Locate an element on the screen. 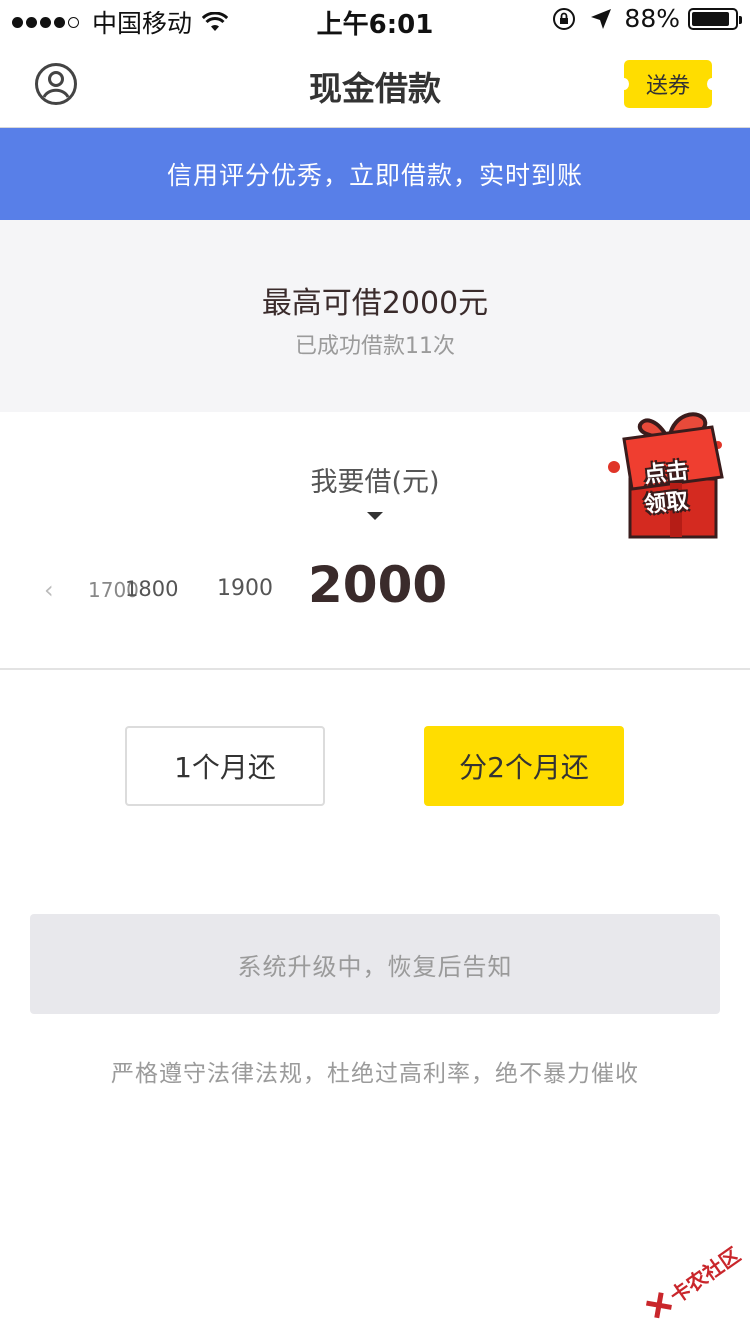 The width and height of the screenshot is (750, 1344). amount-option: 1900 is located at coordinates (245, 588).